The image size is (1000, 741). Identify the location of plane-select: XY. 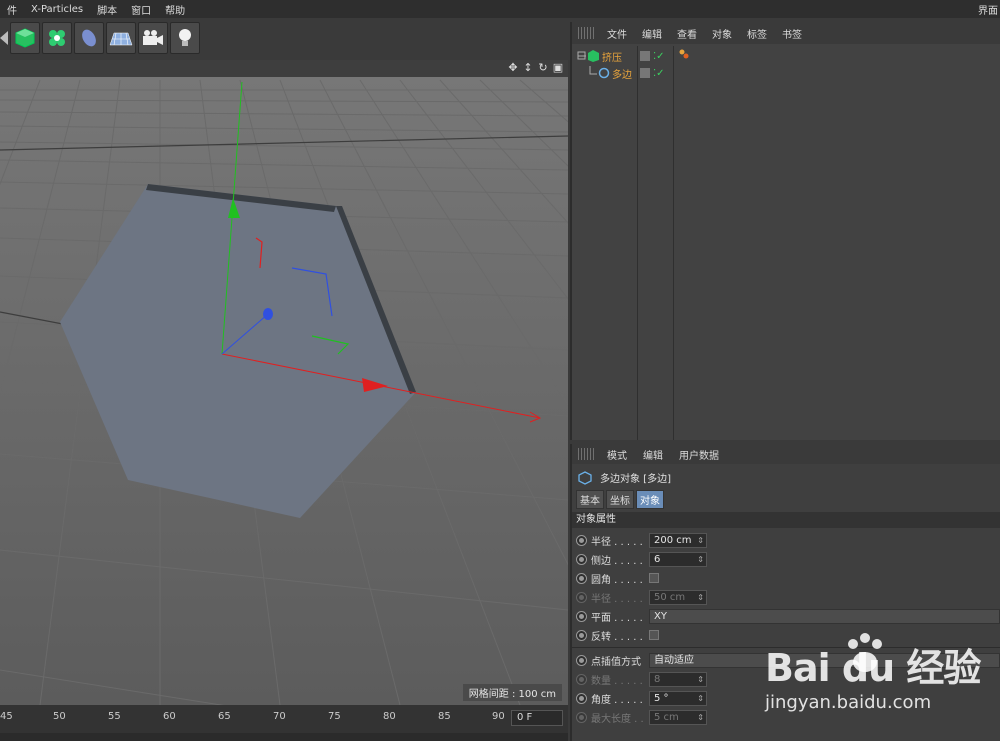
(824, 616).